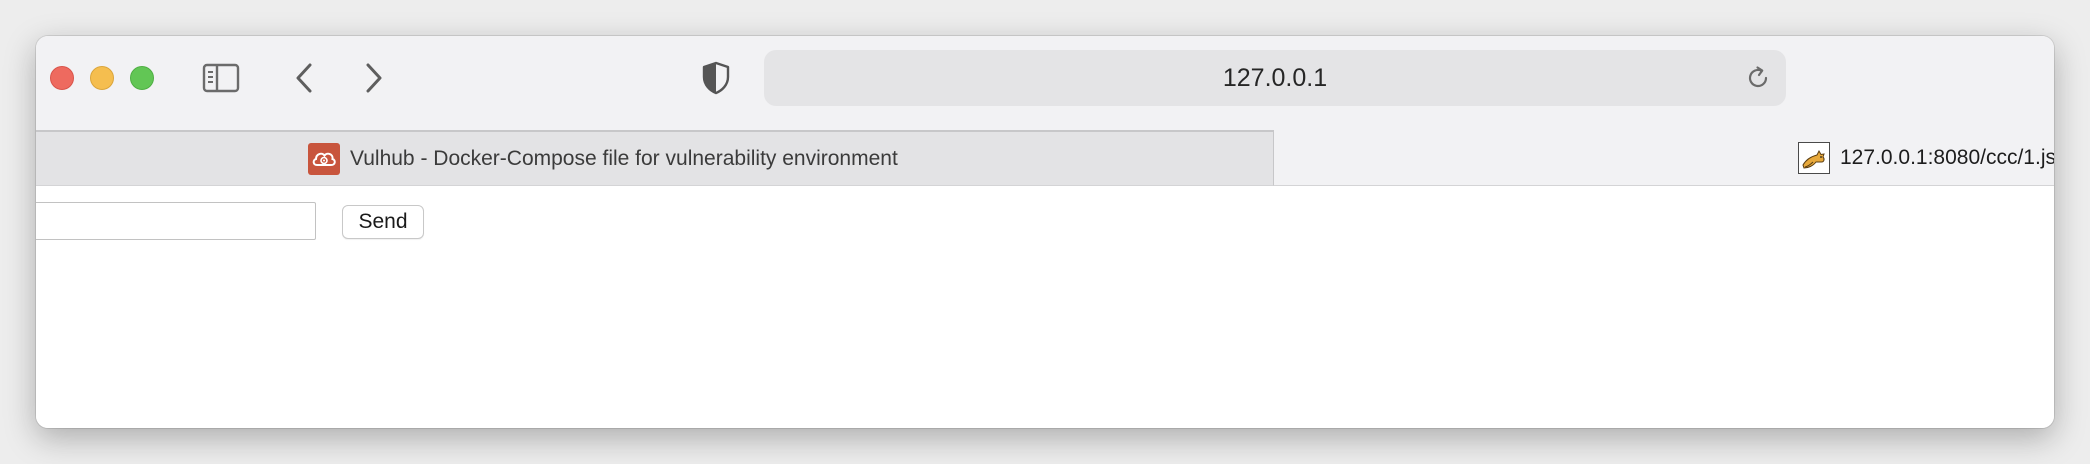 This screenshot has height=464, width=2090. I want to click on send-button: Send, so click(383, 222).